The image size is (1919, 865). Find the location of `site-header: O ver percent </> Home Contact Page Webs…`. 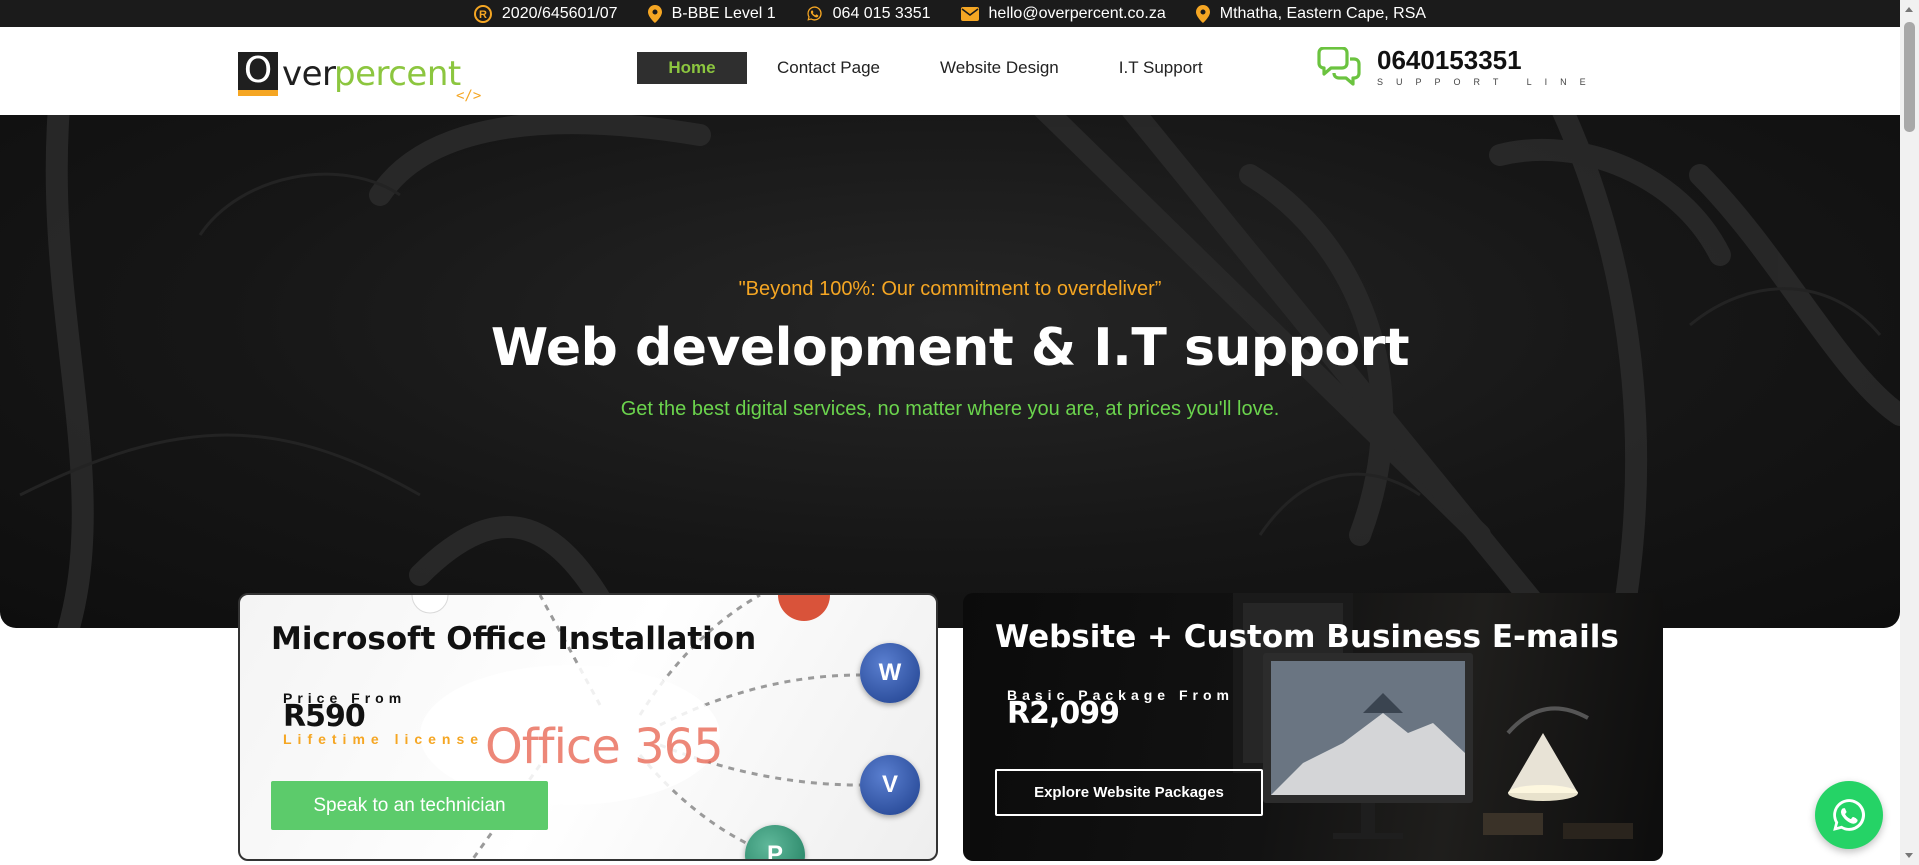

site-header: O ver percent </> Home Contact Page Webs… is located at coordinates (950, 71).